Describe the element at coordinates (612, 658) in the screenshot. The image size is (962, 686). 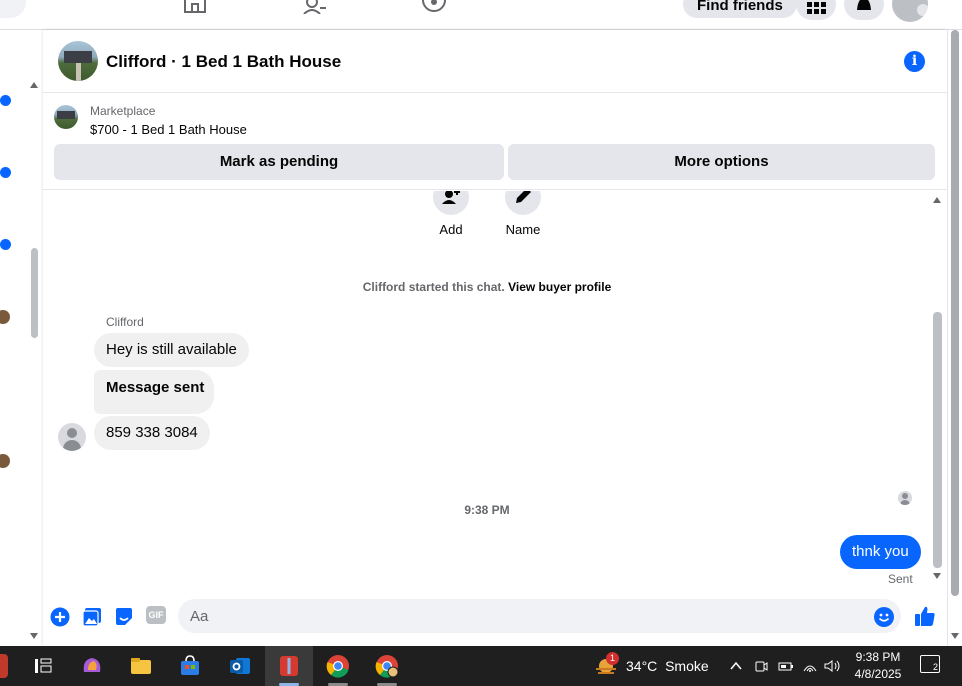
I see `weather-badge: 1` at that location.